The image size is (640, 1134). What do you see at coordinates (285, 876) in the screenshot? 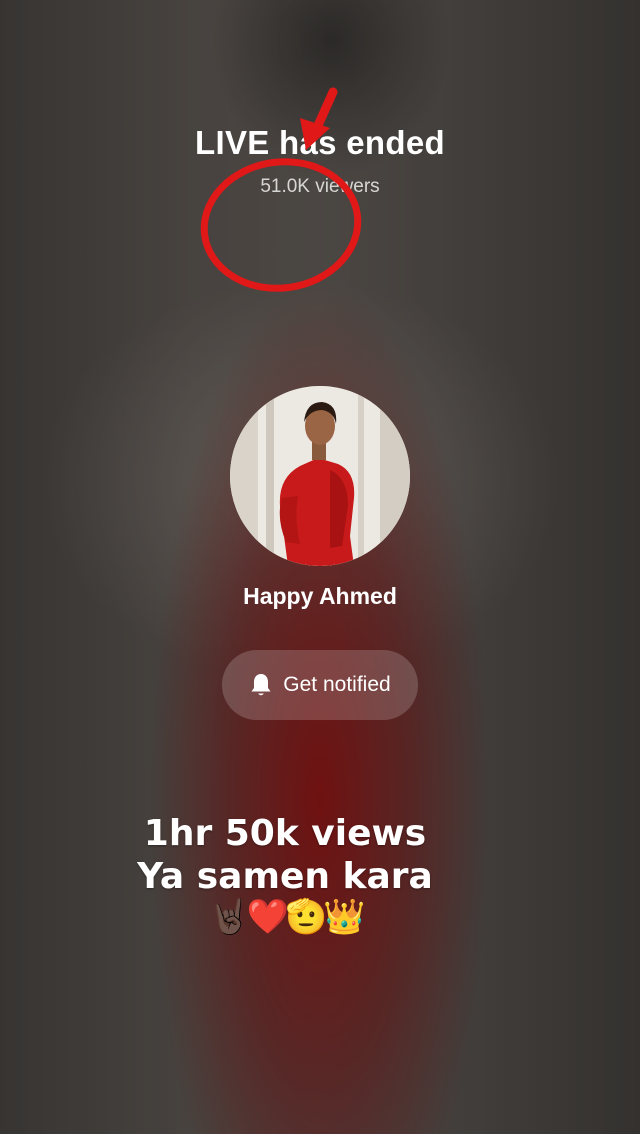
I see `caption-line-2: Ya samen kara` at bounding box center [285, 876].